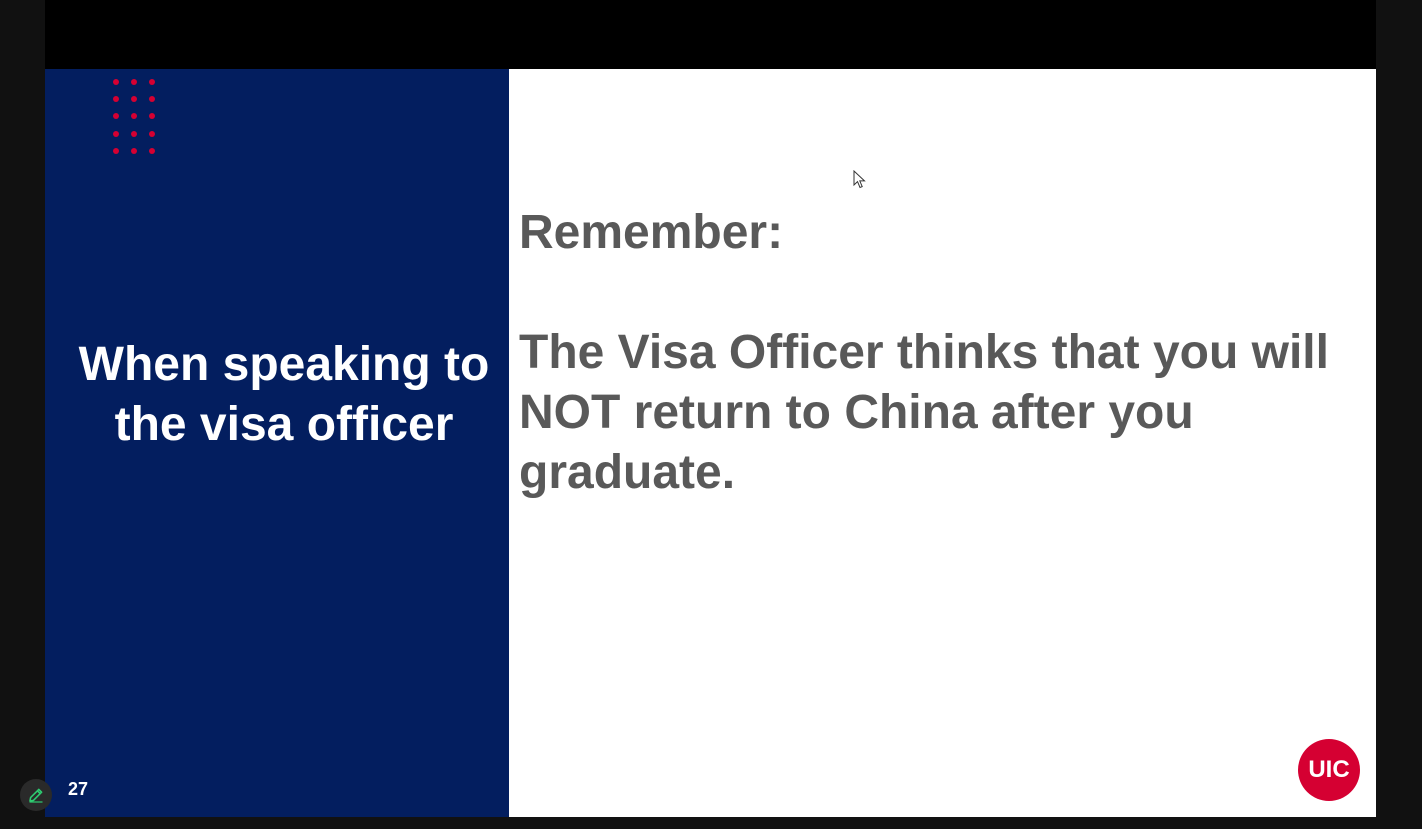  What do you see at coordinates (1329, 770) in the screenshot?
I see `uic-logo: UIC` at bounding box center [1329, 770].